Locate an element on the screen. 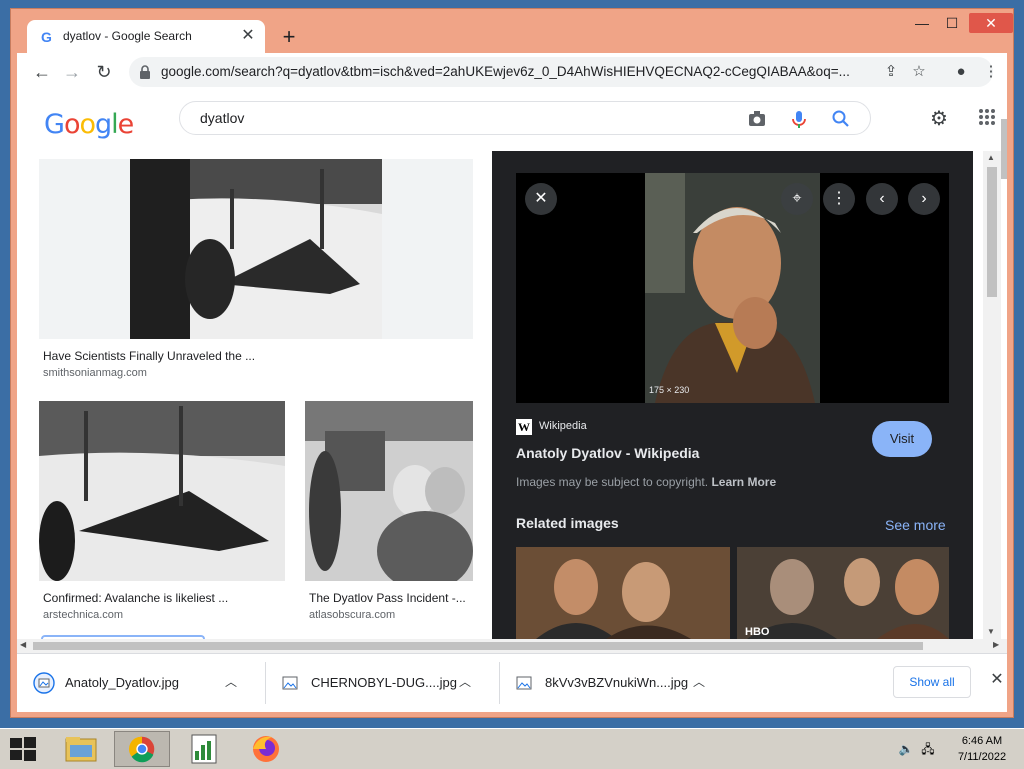 The height and width of the screenshot is (769, 1024). download-item: CHERNOBYL-DUG....jpg ︿ is located at coordinates (384, 683).